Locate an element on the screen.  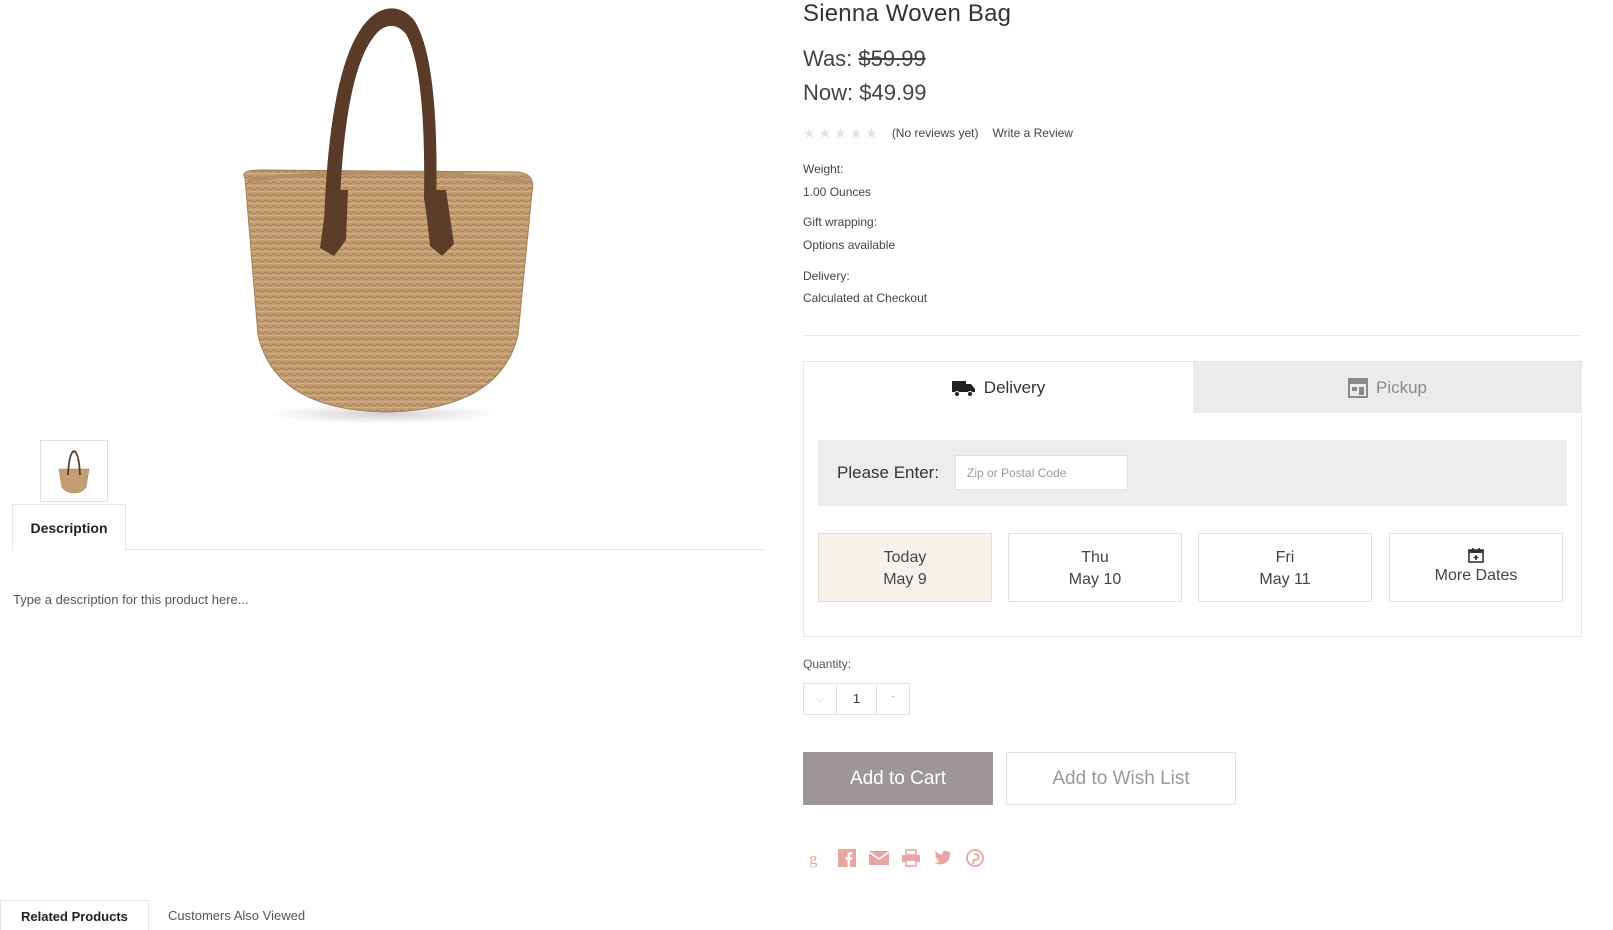
description-tabs: Description is located at coordinates (388, 527).